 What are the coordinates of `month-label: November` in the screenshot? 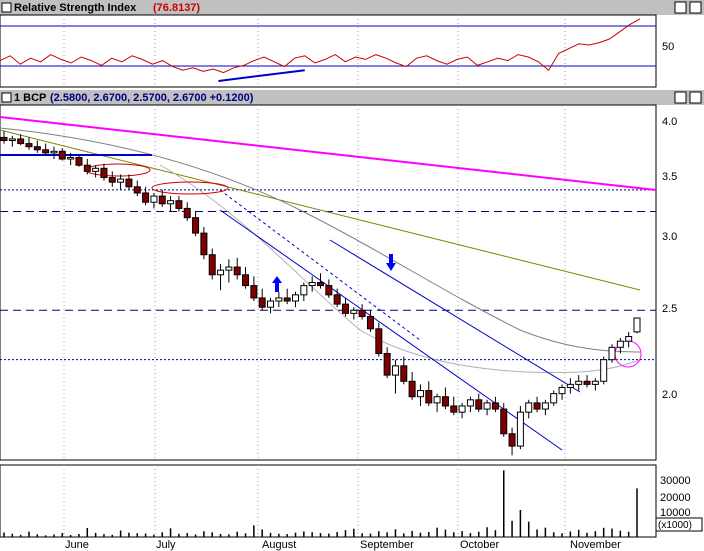 It's located at (595, 545).